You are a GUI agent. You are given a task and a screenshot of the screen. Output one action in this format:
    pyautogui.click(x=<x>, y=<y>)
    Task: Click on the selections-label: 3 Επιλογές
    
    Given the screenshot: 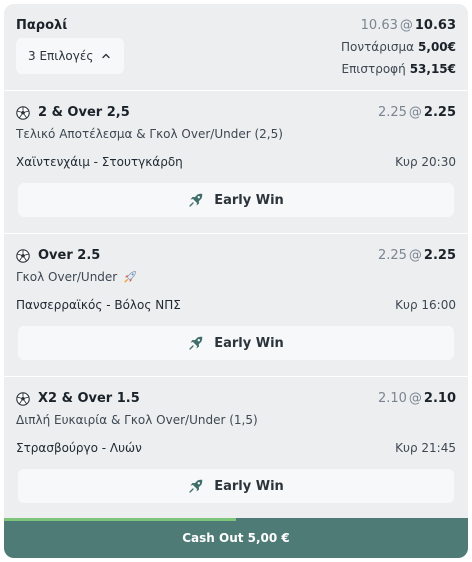 What is the action you would take?
    pyautogui.click(x=61, y=56)
    